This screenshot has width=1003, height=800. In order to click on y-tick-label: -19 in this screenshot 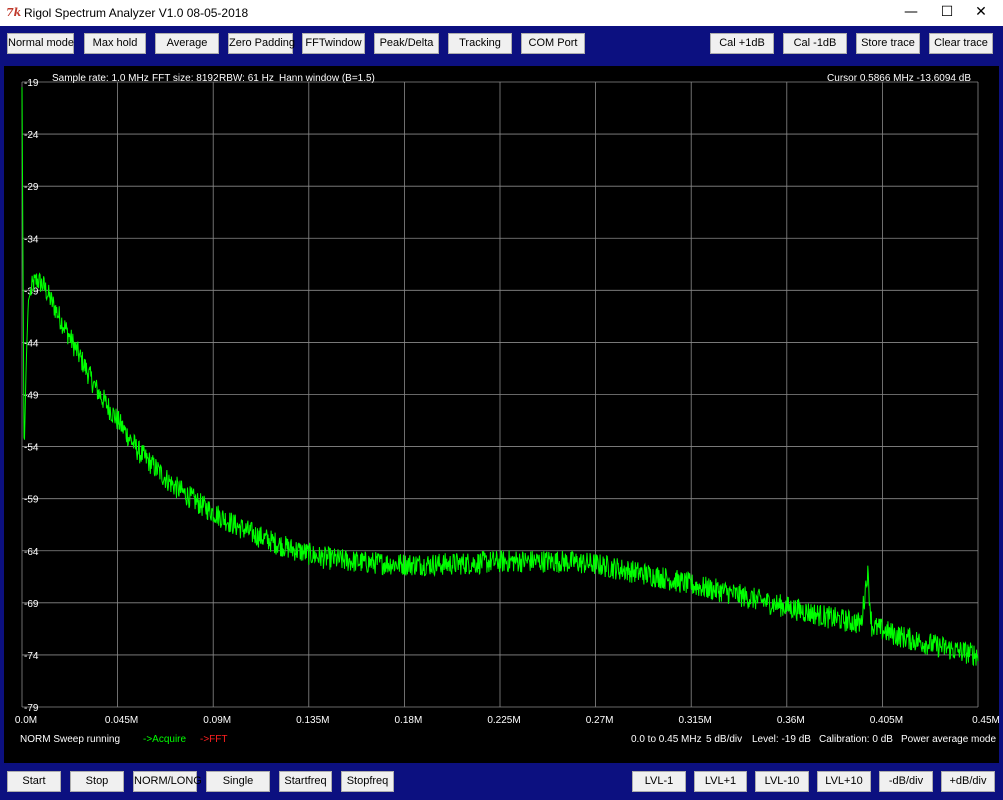, I will do `click(31, 83)`.